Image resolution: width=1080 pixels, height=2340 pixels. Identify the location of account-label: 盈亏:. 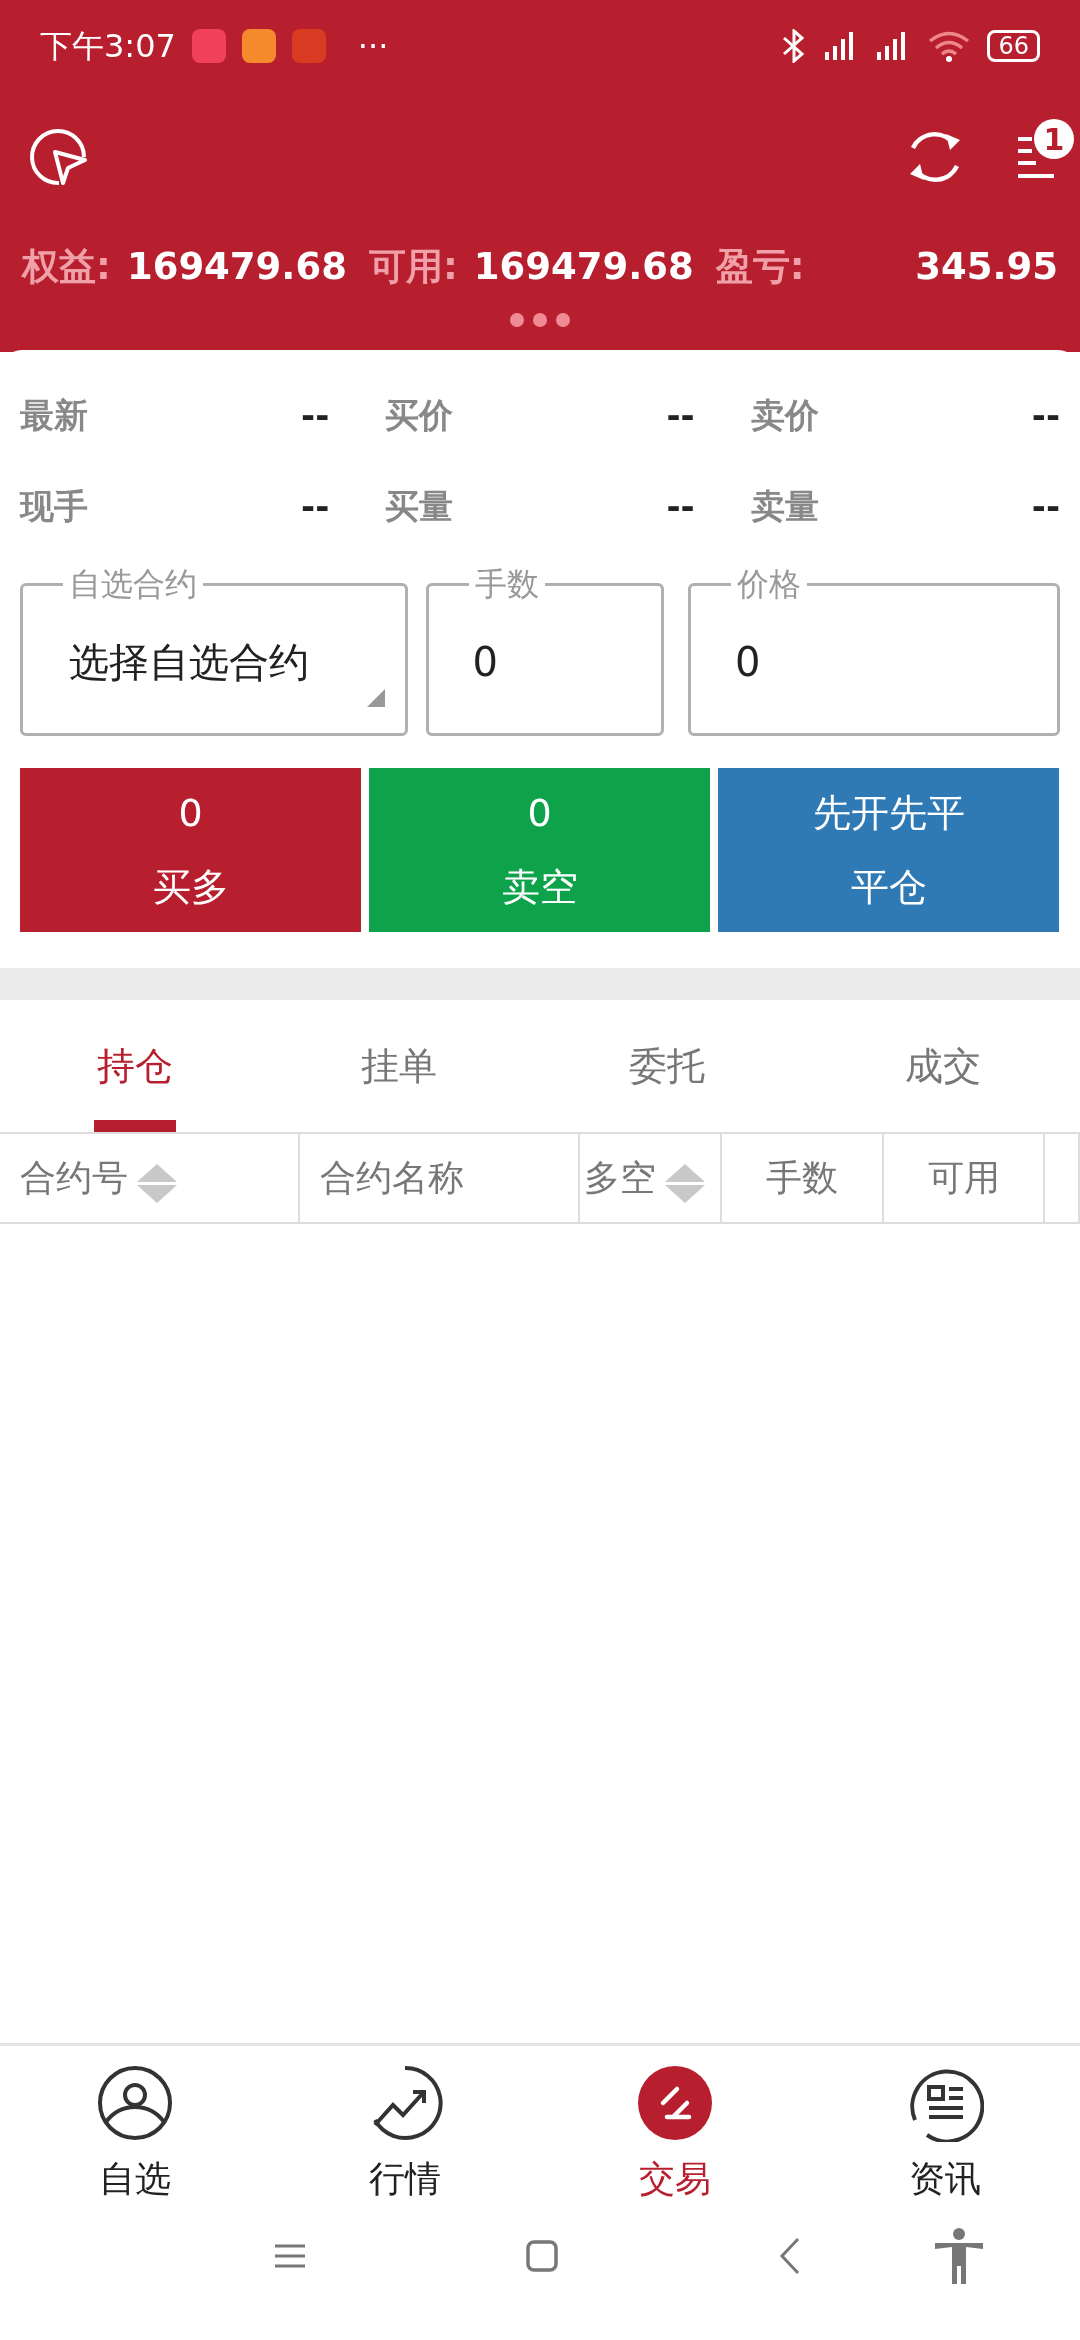
(760, 267).